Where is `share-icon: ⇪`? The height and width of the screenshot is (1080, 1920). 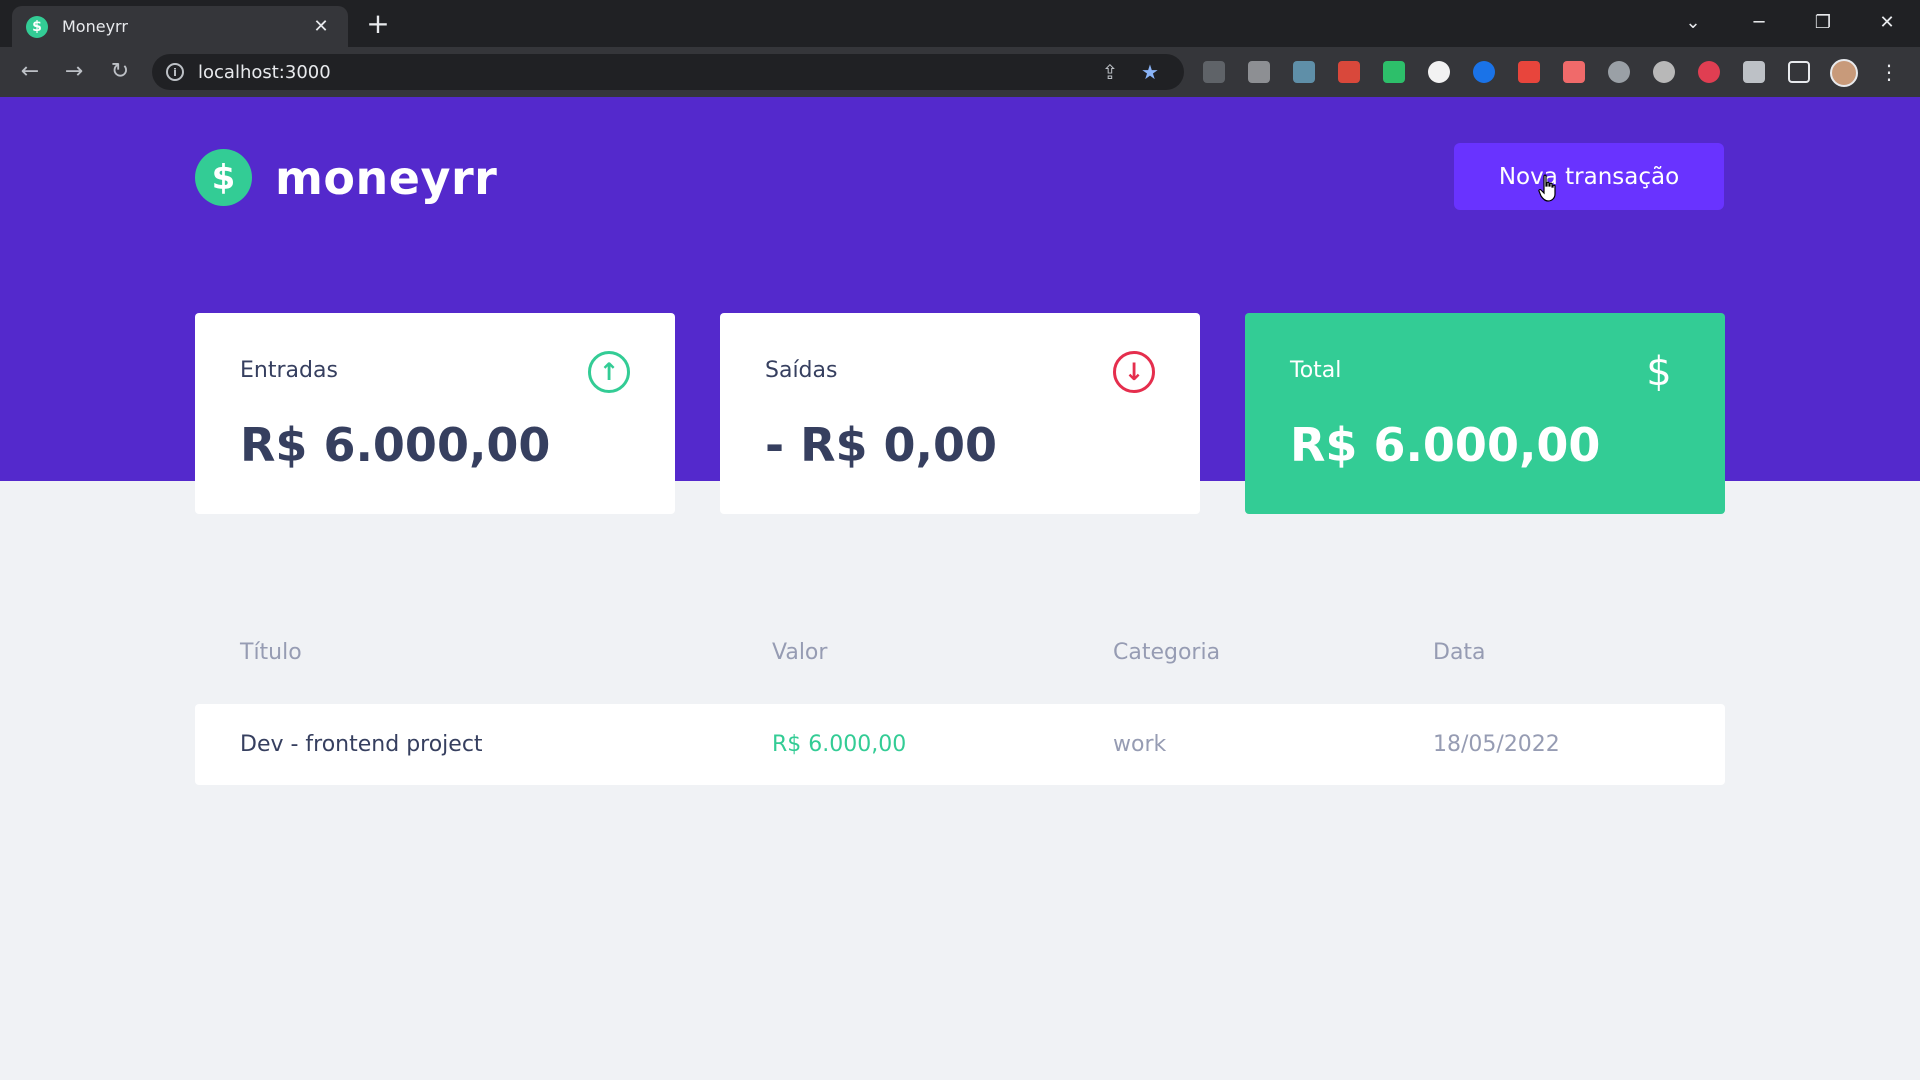 share-icon: ⇪ is located at coordinates (1110, 72).